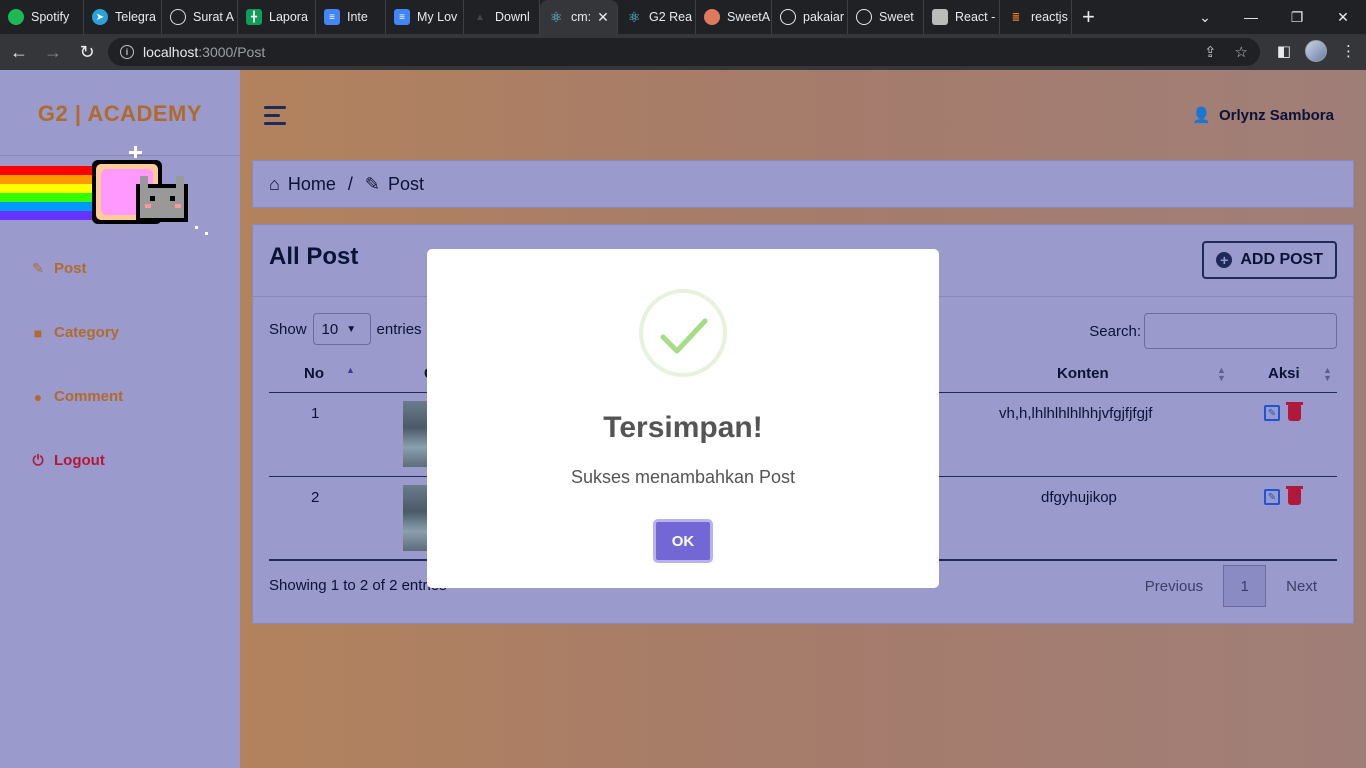 This screenshot has height=768, width=1366. Describe the element at coordinates (657, 17) in the screenshot. I see `tab-g2-react: ⚛ G2 Rea` at that location.